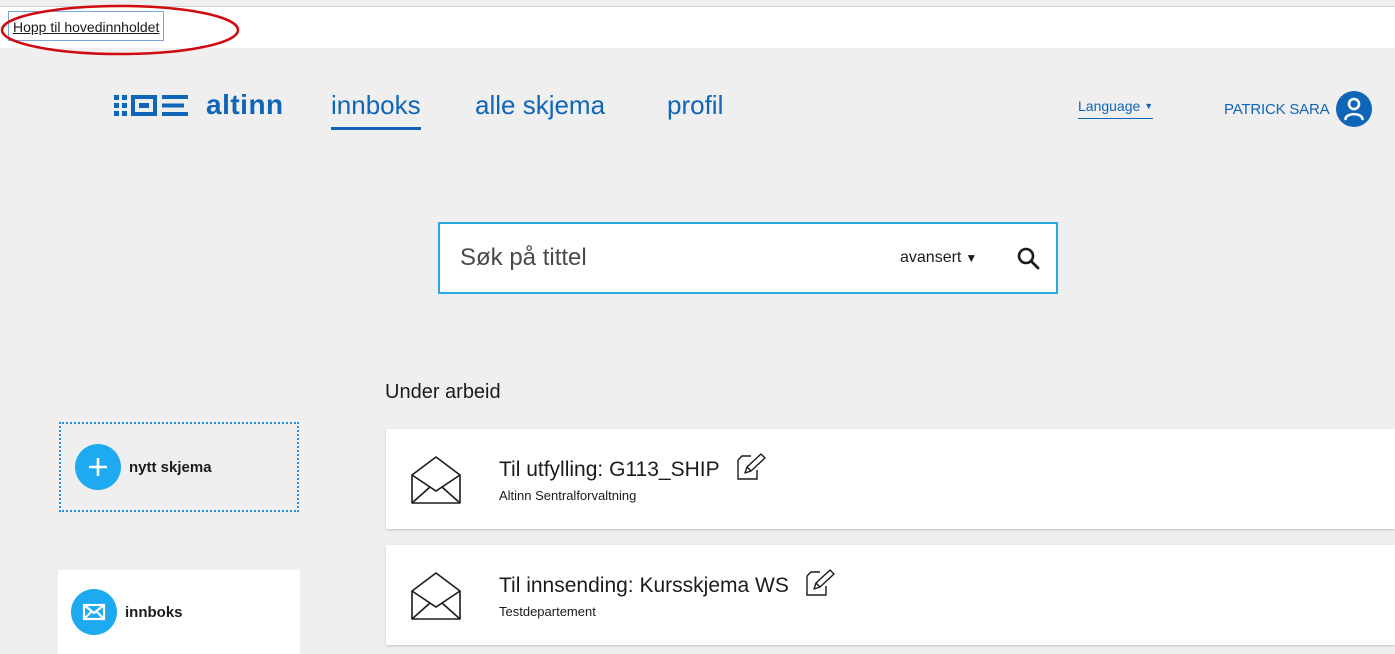 The image size is (1395, 654). I want to click on language-label: Language, so click(1109, 106).